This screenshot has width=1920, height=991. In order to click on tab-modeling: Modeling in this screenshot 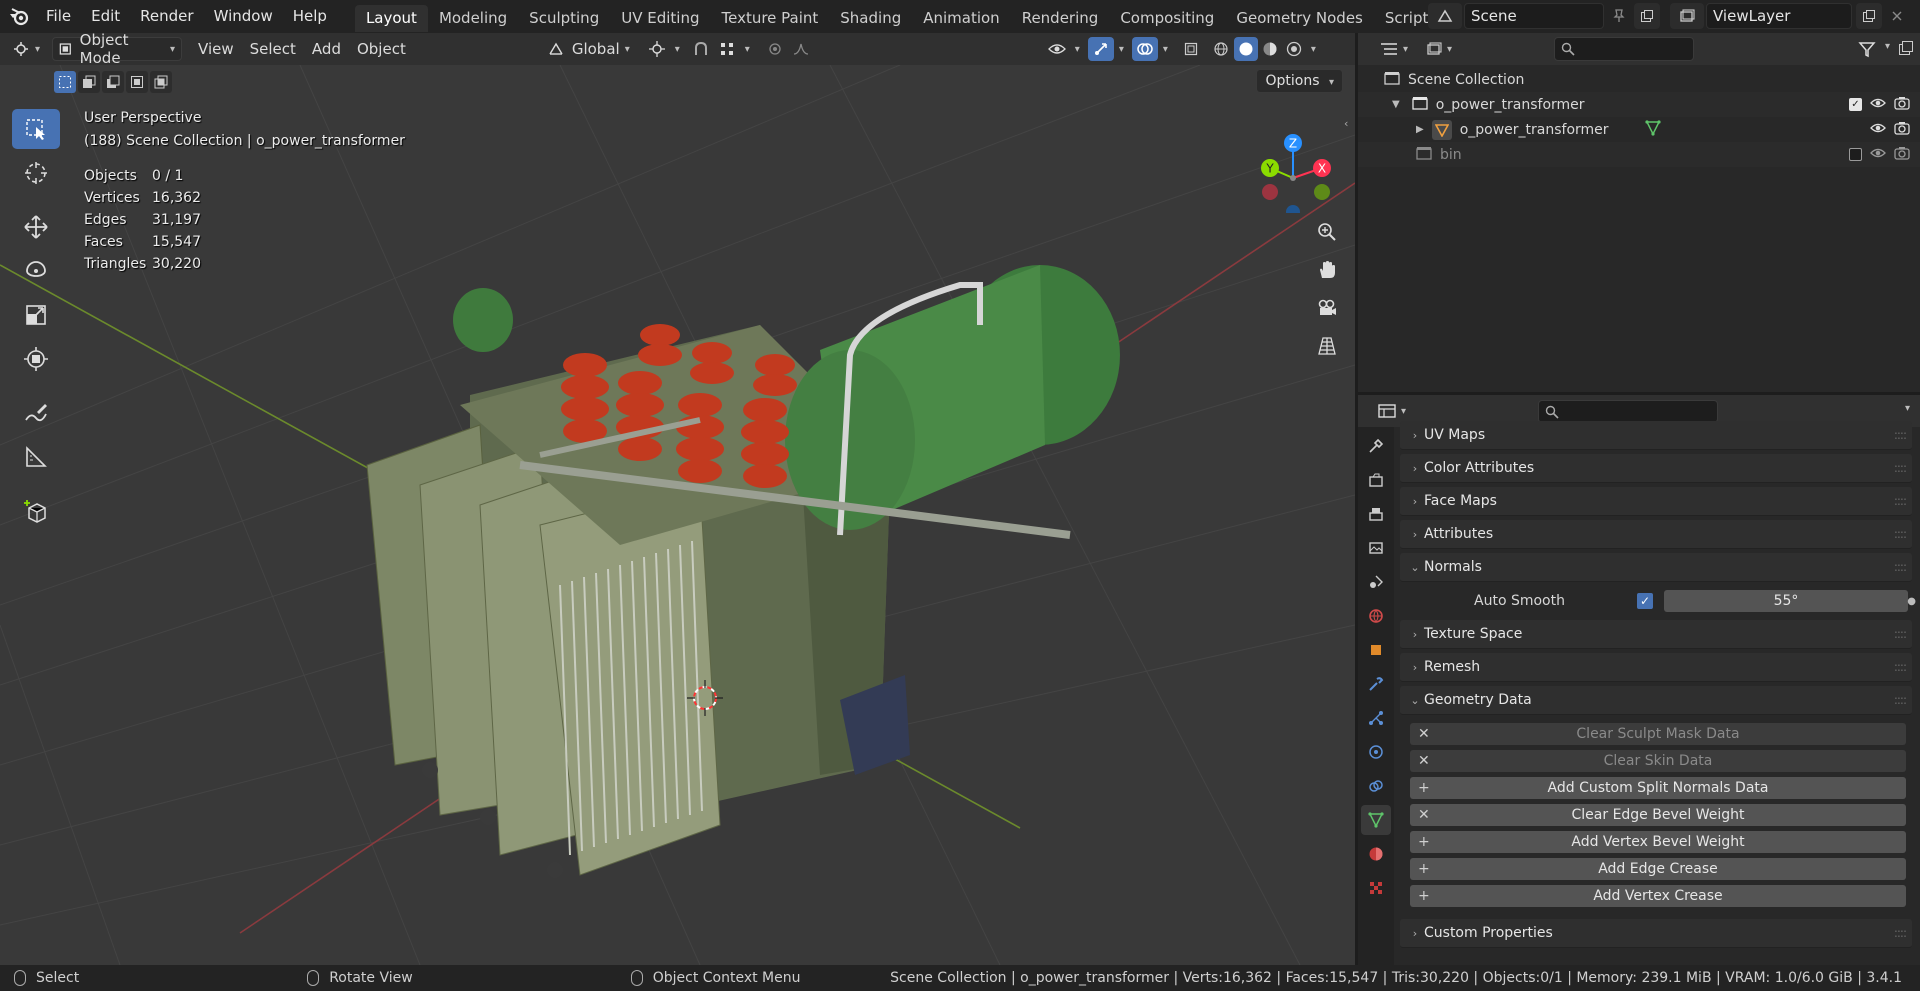, I will do `click(473, 18)`.